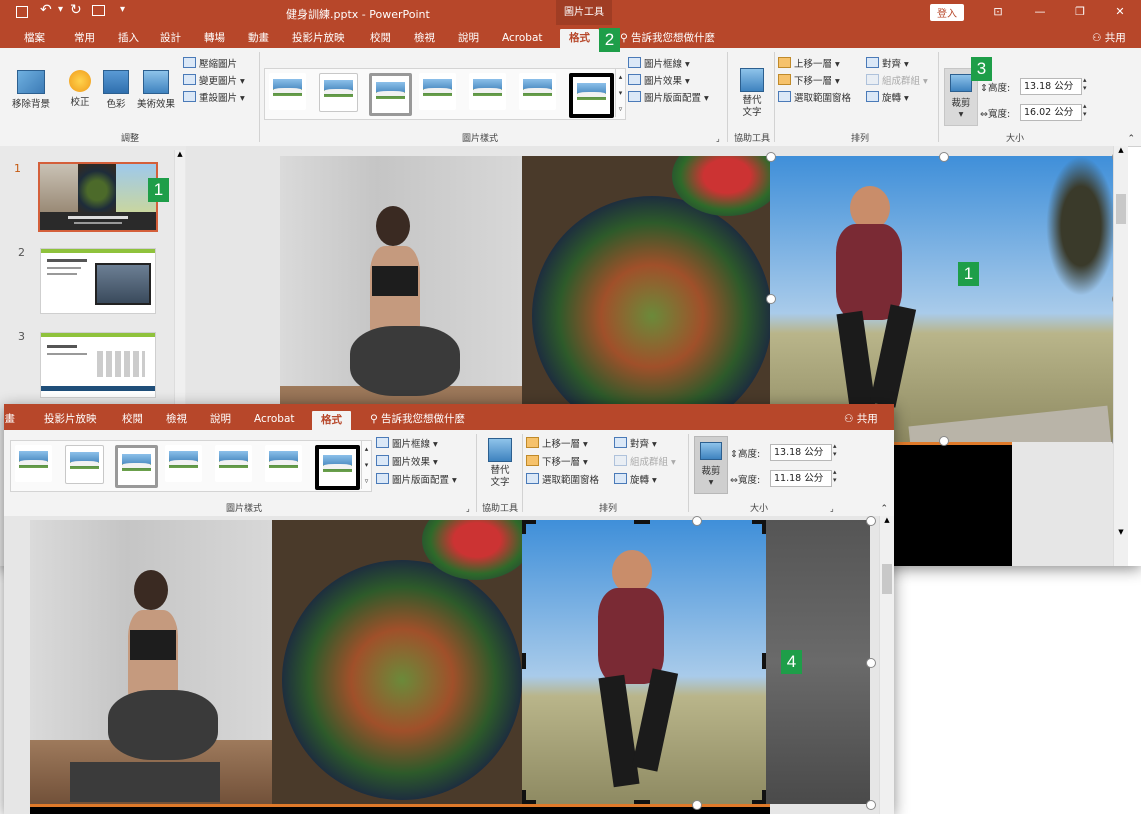  Describe the element at coordinates (258, 38) in the screenshot. I see `tab-animations: 動畫` at that location.